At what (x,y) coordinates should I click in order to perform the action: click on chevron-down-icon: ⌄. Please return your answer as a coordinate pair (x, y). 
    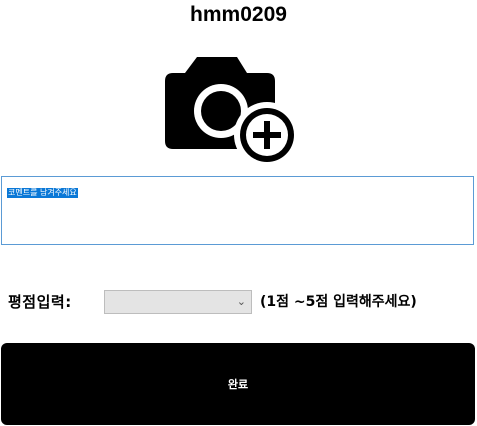
    Looking at the image, I should click on (241, 301).